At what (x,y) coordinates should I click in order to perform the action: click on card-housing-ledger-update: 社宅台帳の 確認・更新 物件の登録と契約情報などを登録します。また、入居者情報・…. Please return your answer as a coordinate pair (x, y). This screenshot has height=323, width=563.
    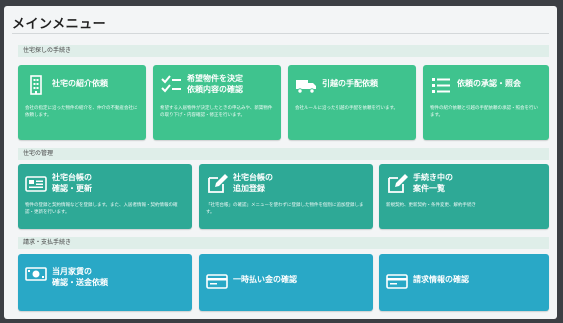
    Looking at the image, I should click on (105, 196).